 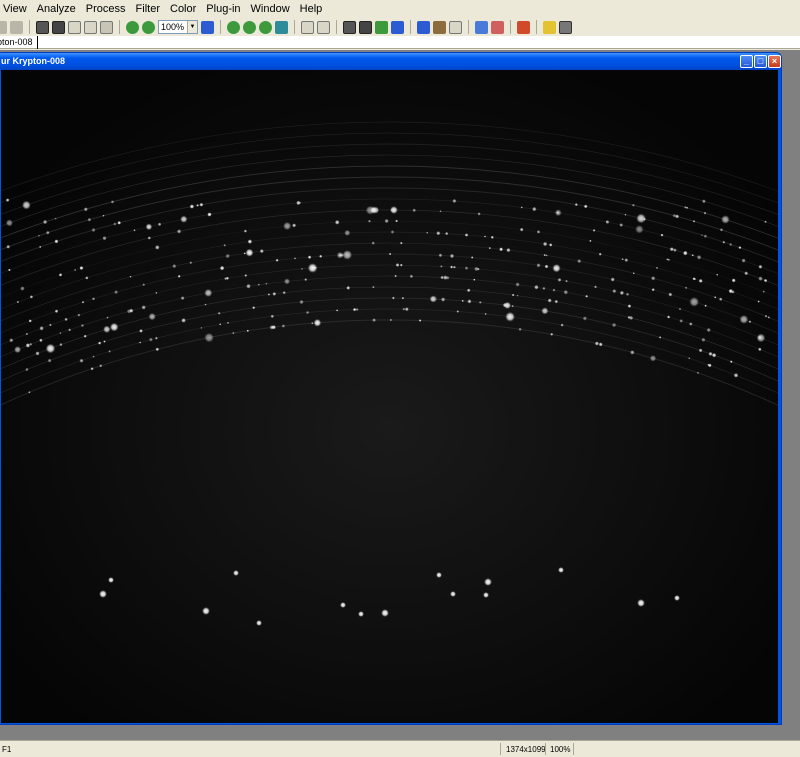 I want to click on frame-icon, so click(x=365, y=27).